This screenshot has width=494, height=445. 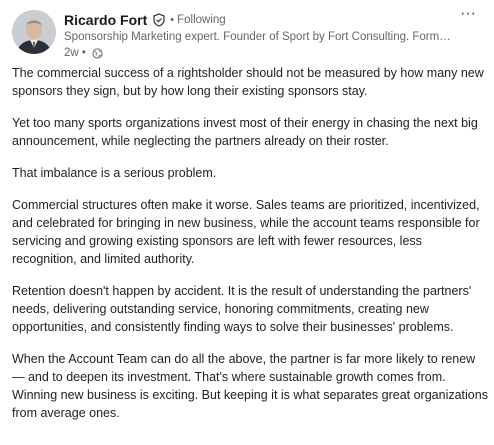 I want to click on globe-icon, so click(x=97, y=53).